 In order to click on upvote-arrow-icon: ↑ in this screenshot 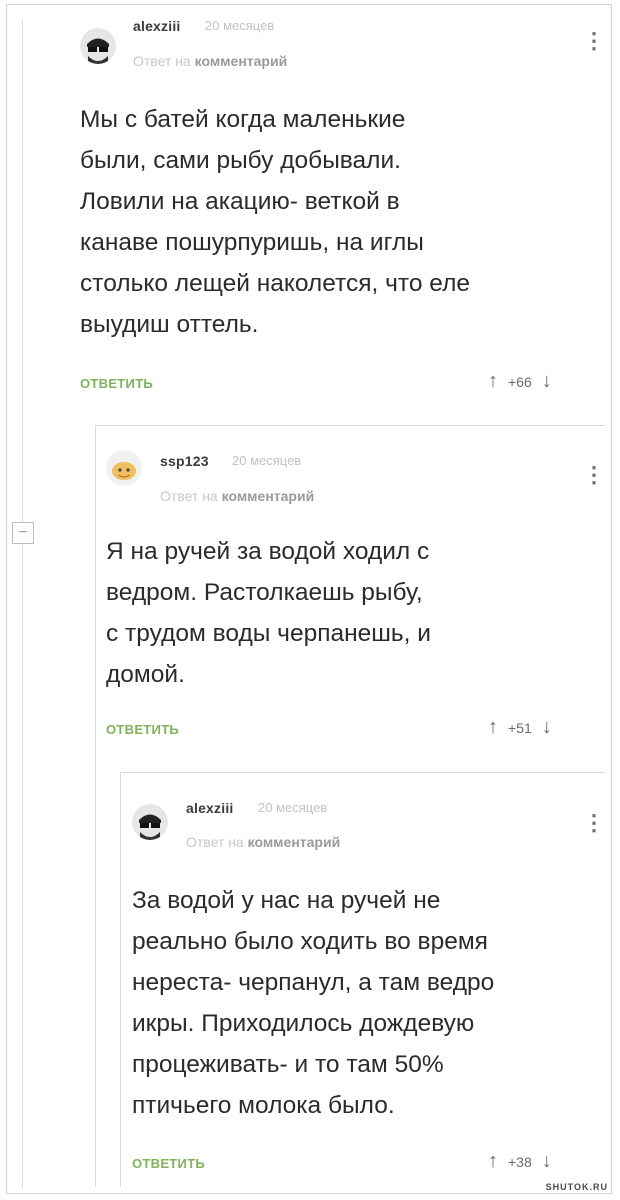, I will do `click(493, 1161)`.